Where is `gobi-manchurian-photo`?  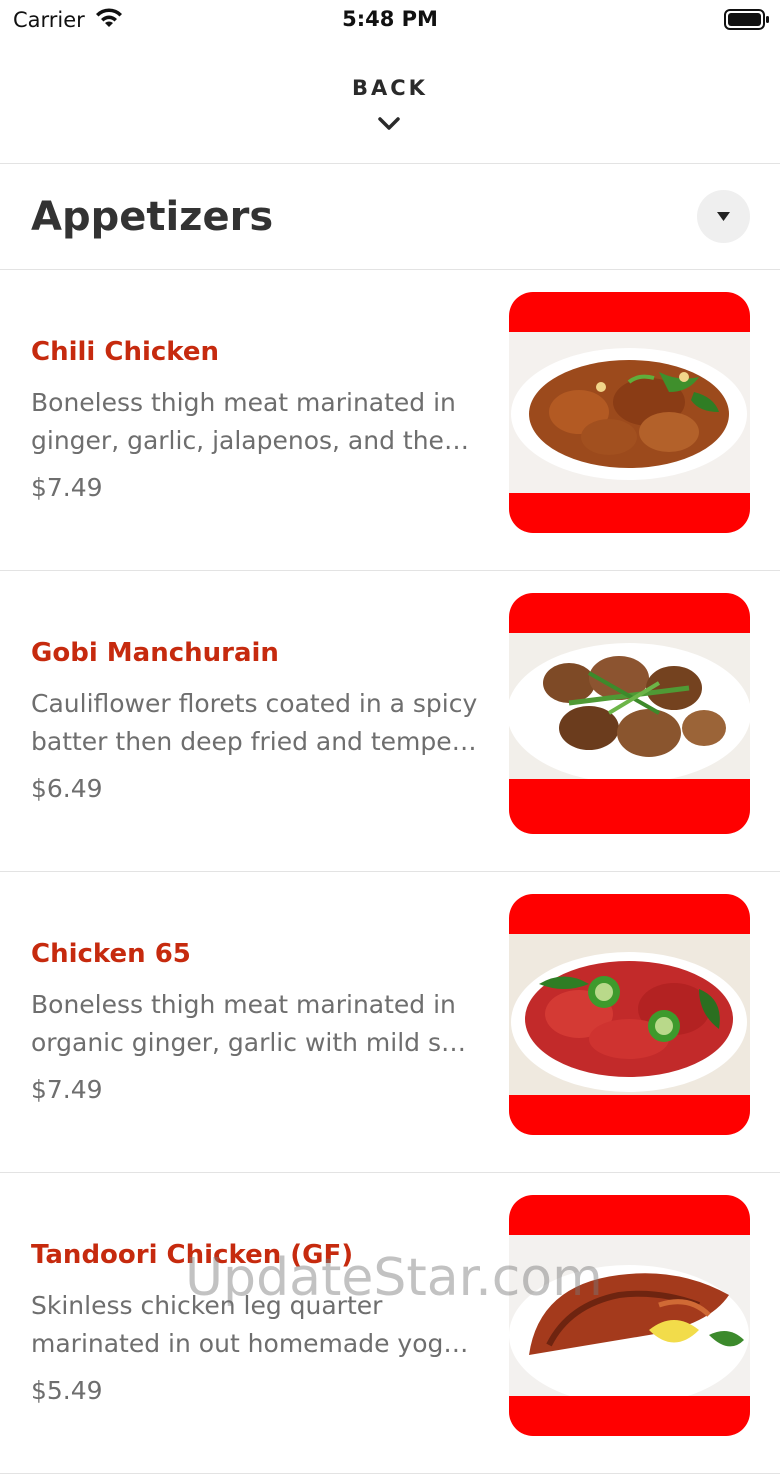
gobi-manchurian-photo is located at coordinates (629, 706).